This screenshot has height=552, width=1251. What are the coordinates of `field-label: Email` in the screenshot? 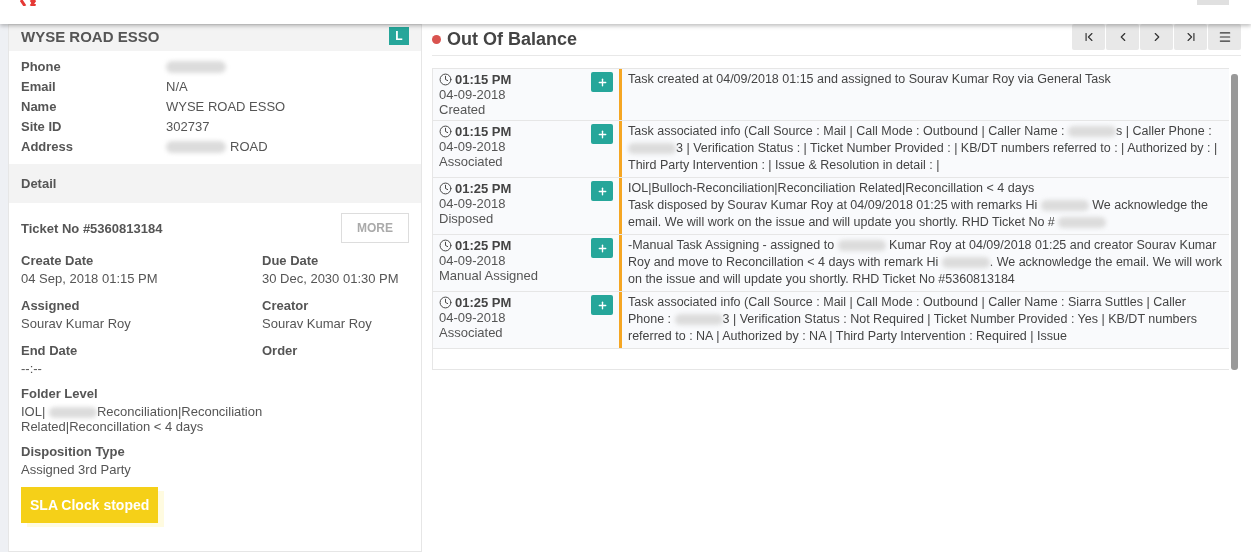 It's located at (39, 86).